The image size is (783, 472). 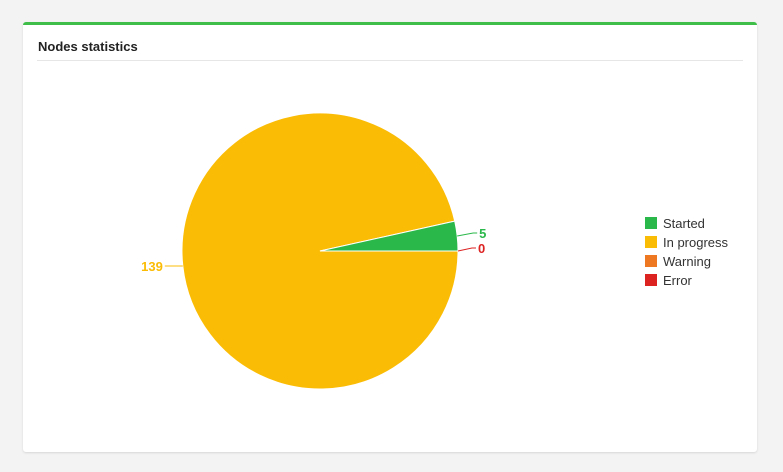 What do you see at coordinates (482, 233) in the screenshot?
I see `data-label-started: 5` at bounding box center [482, 233].